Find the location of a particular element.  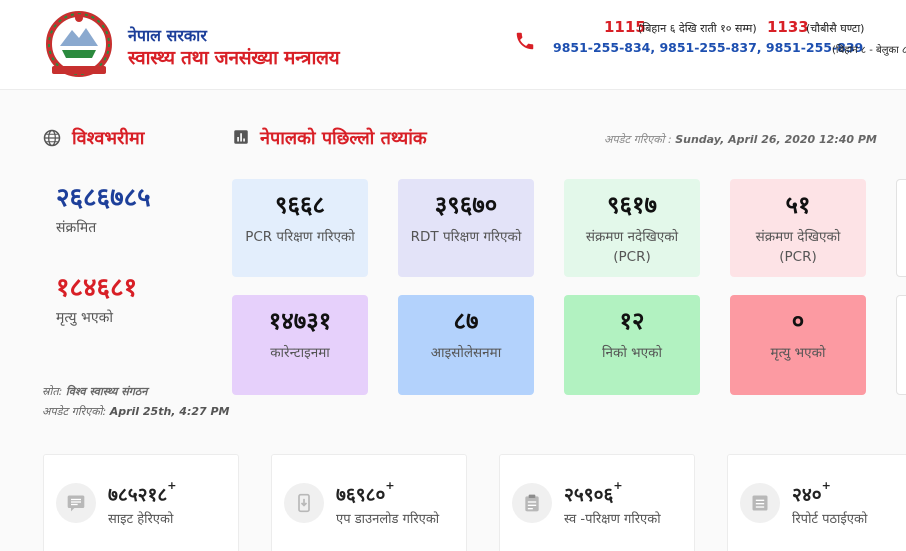

hotline-1133-hours: (चौबीसै घण्टा) is located at coordinates (835, 28).